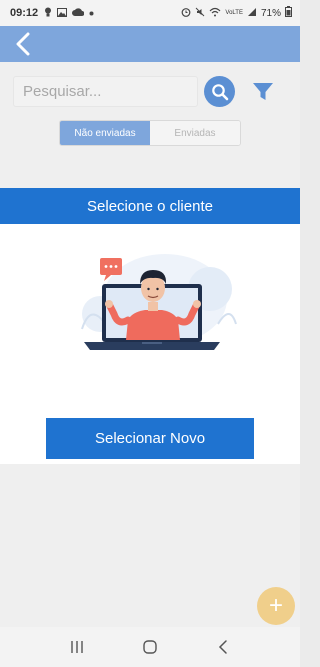 The height and width of the screenshot is (667, 320). What do you see at coordinates (78, 13) in the screenshot?
I see `cloud-icon` at bounding box center [78, 13].